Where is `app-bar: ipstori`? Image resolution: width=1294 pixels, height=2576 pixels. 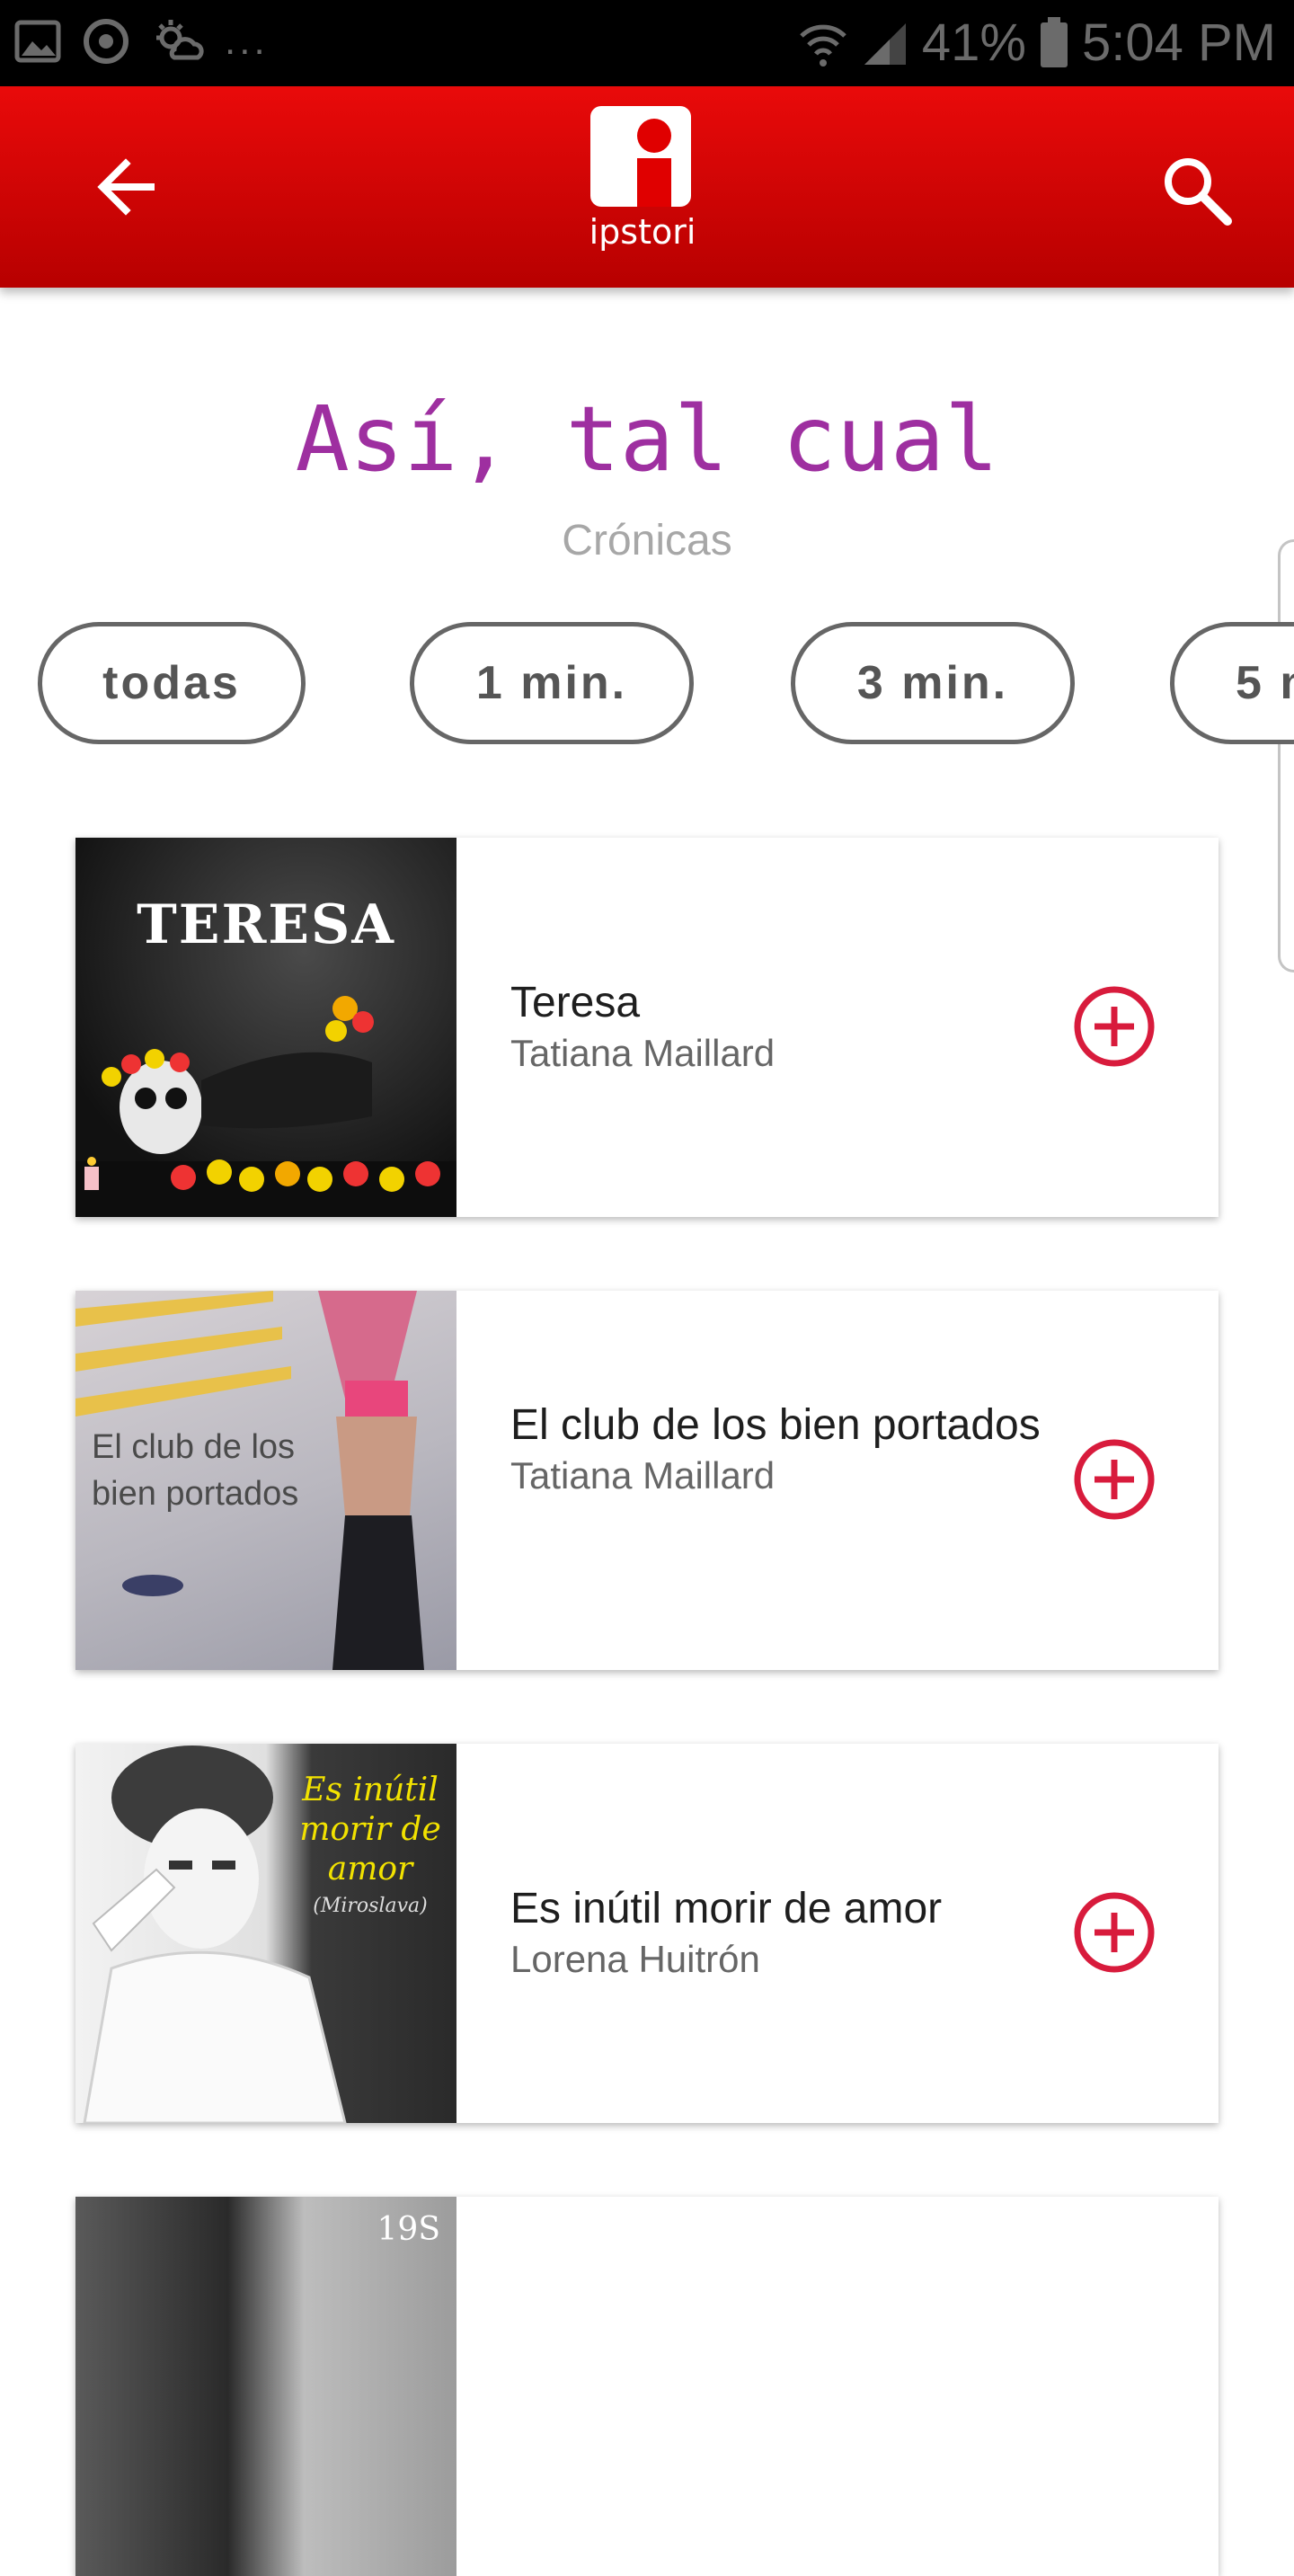 app-bar: ipstori is located at coordinates (647, 187).